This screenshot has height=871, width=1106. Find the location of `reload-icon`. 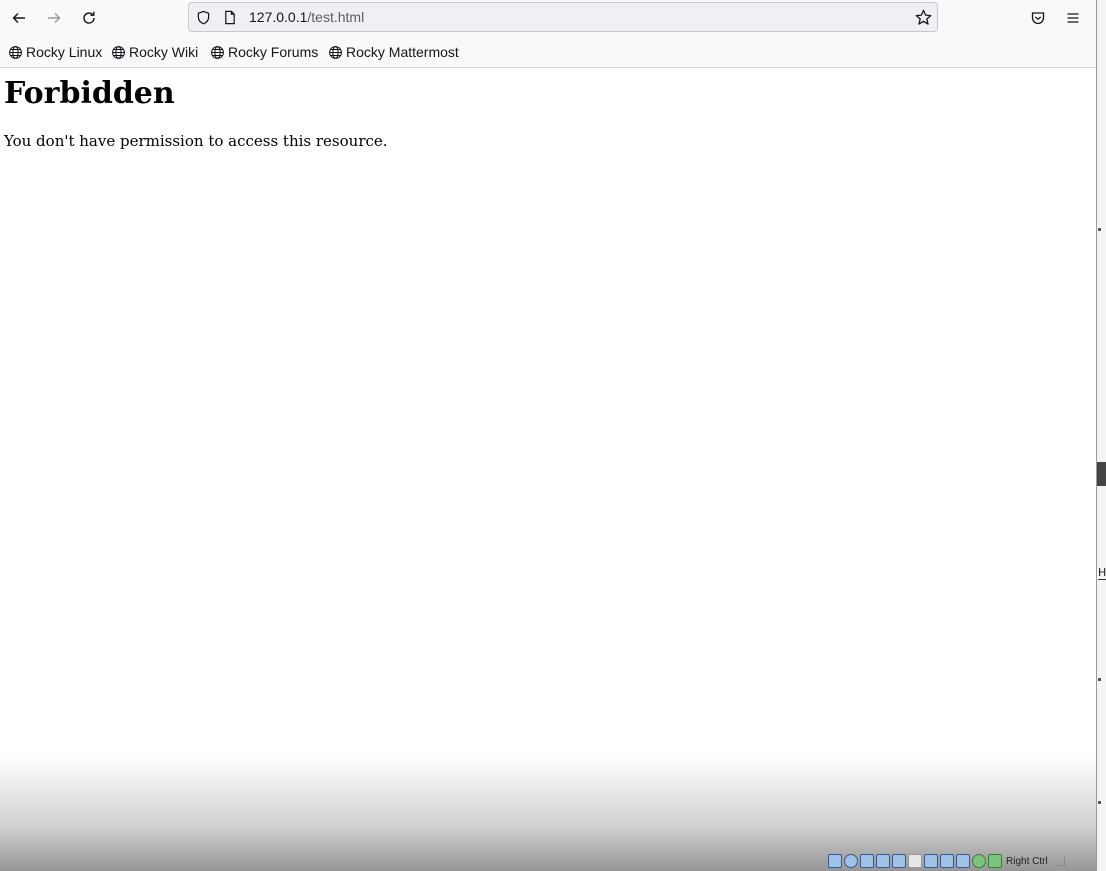

reload-icon is located at coordinates (89, 17).